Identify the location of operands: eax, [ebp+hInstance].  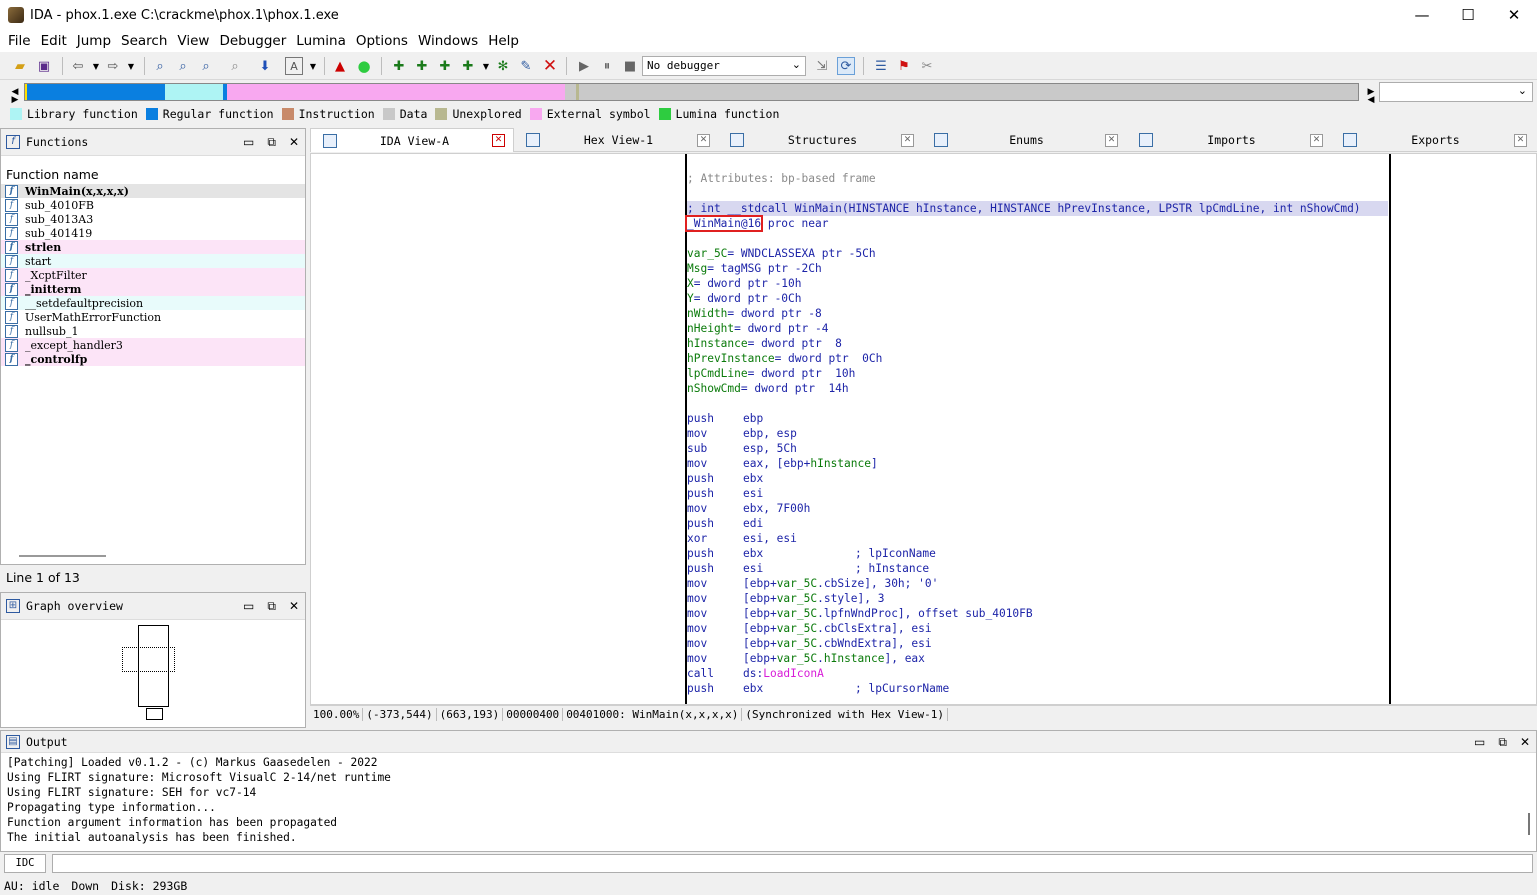
(810, 463).